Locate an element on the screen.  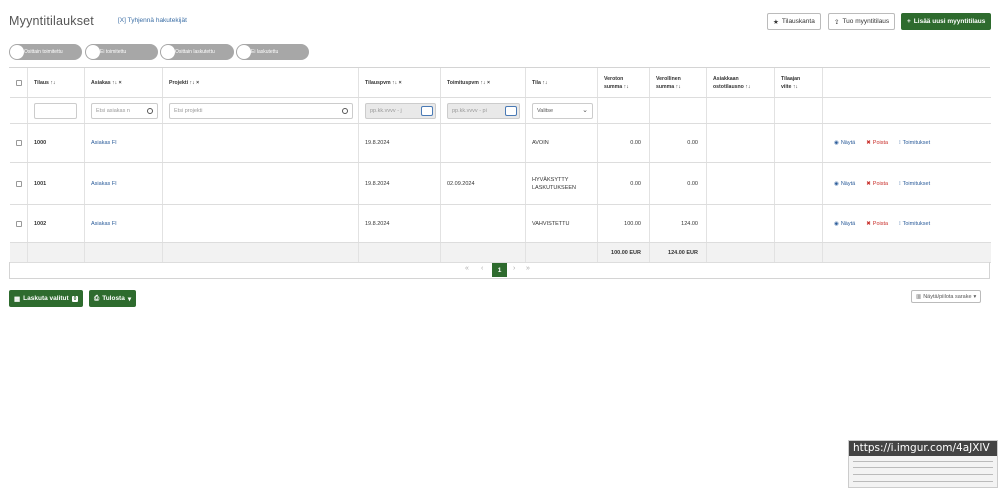
col-gross-sum: Verollinen summa ↑↓ is located at coordinates (678, 82).